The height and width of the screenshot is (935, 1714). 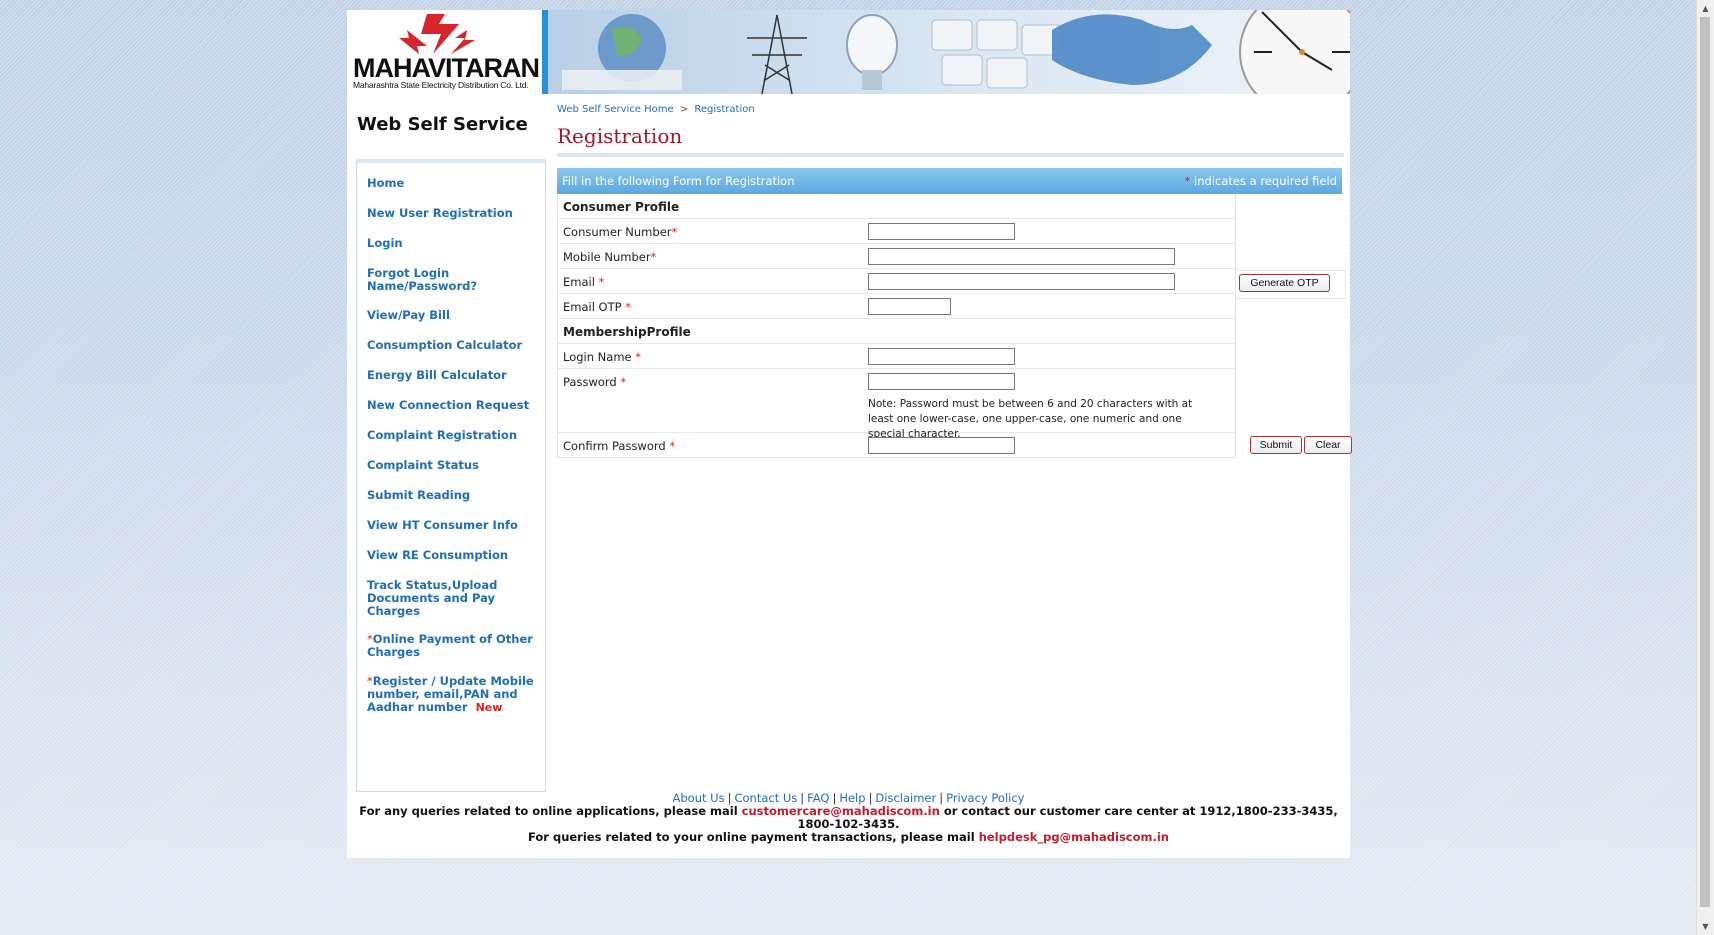 I want to click on sidebar-item-online-payment-other-charges: *Online Payment of Other Charges, so click(x=453, y=646).